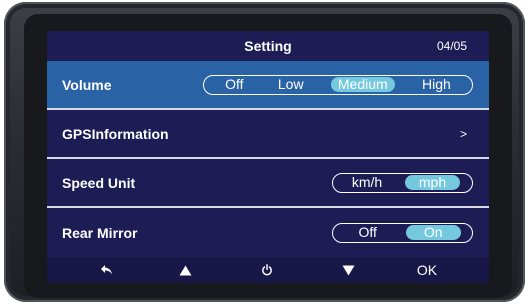  What do you see at coordinates (348, 270) in the screenshot?
I see `down-arrow-icon` at bounding box center [348, 270].